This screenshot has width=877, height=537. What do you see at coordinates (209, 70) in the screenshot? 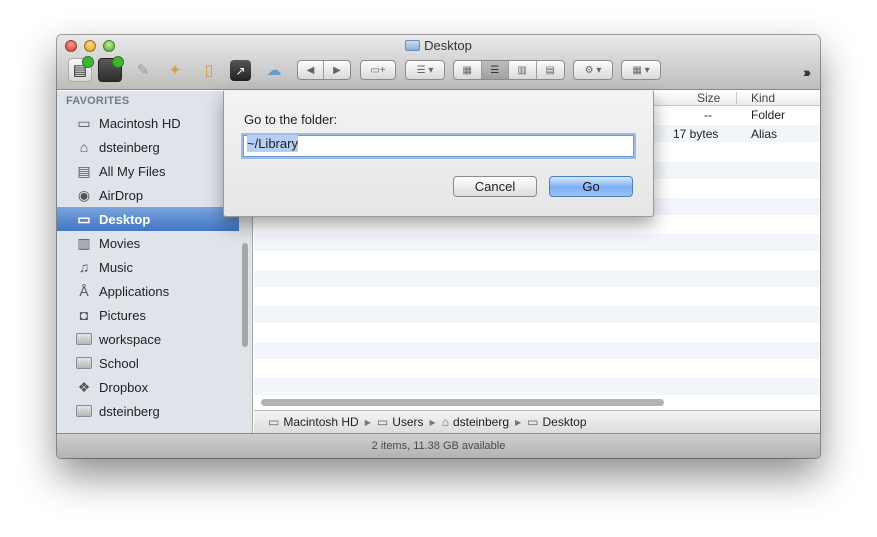
I see `document-icon: ▯` at bounding box center [209, 70].